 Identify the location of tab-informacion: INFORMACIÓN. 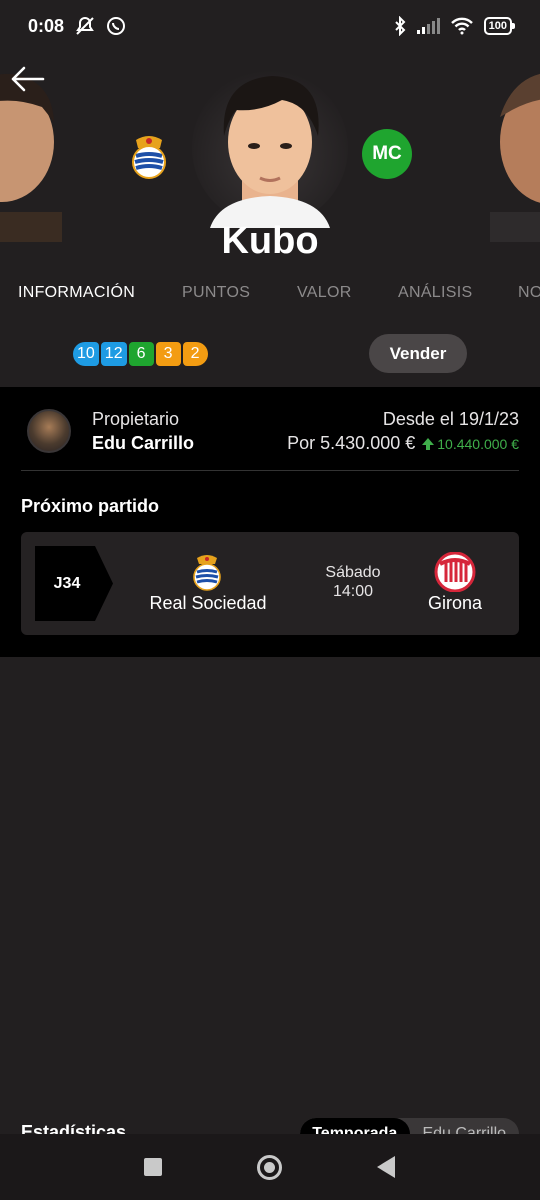
(76, 293).